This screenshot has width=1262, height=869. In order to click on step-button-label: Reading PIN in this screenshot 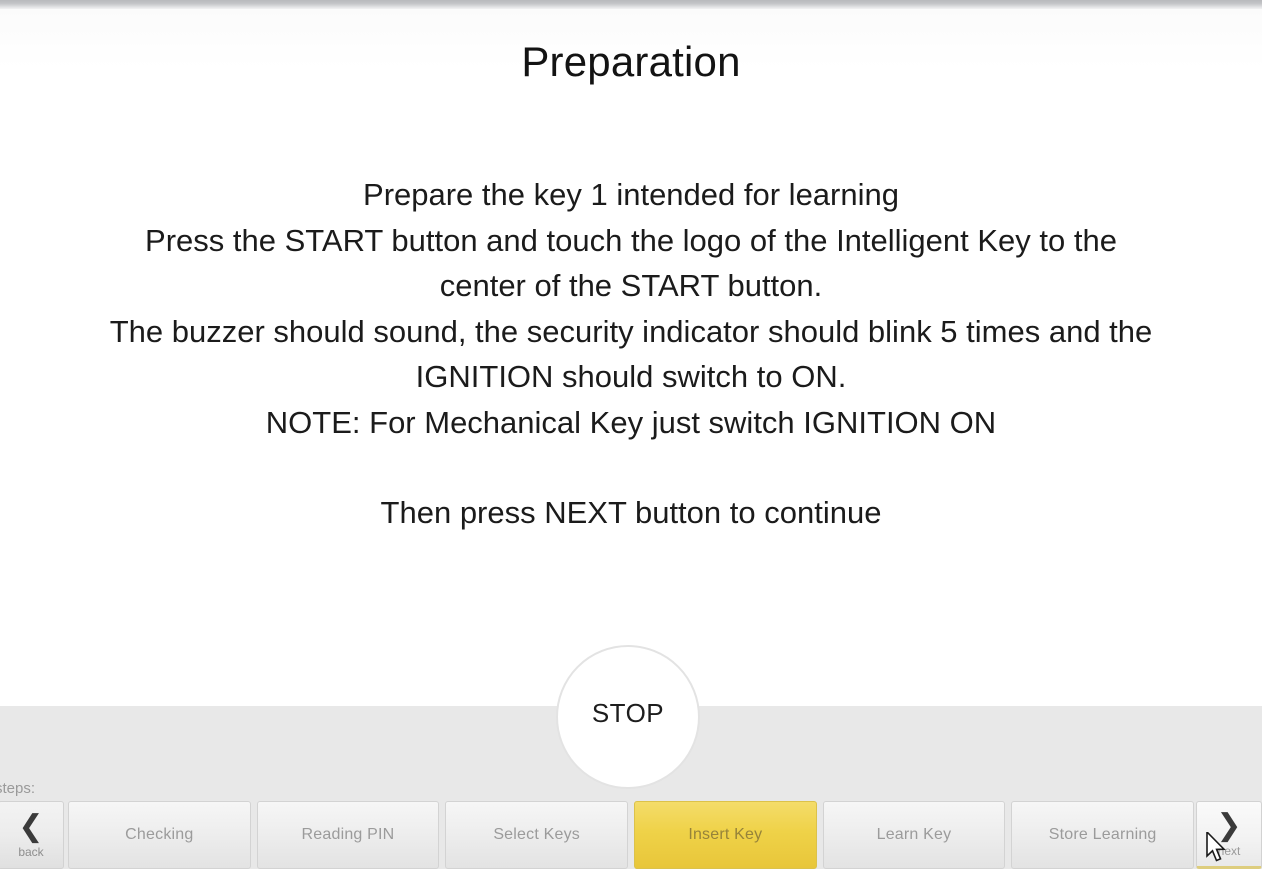, I will do `click(348, 834)`.